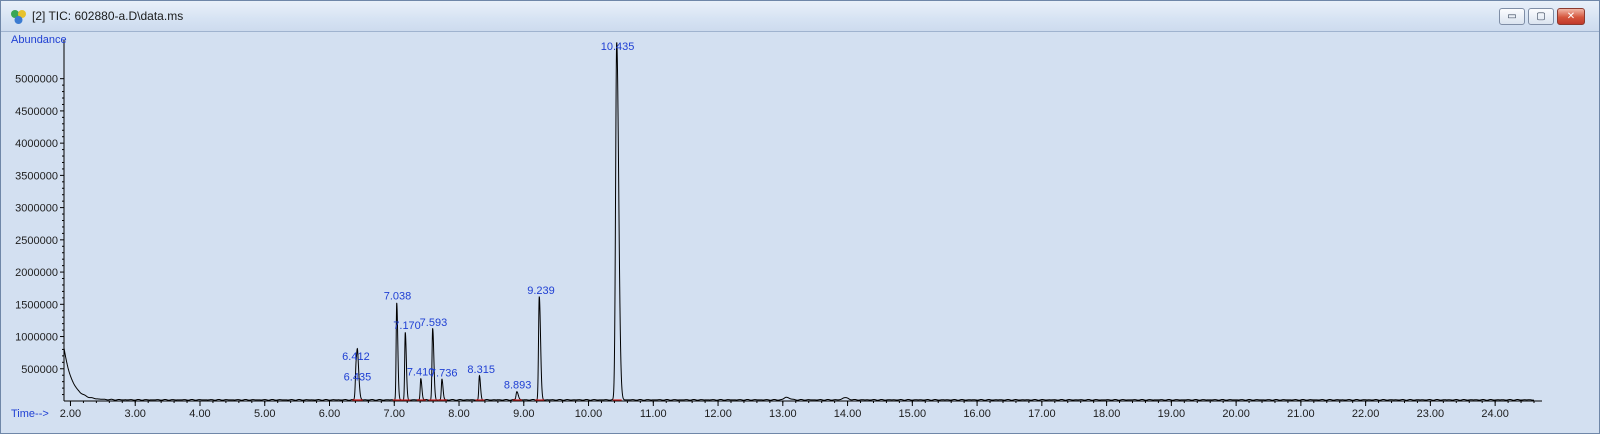  What do you see at coordinates (444, 373) in the screenshot?
I see `peak-label-7-736: 7.736` at bounding box center [444, 373].